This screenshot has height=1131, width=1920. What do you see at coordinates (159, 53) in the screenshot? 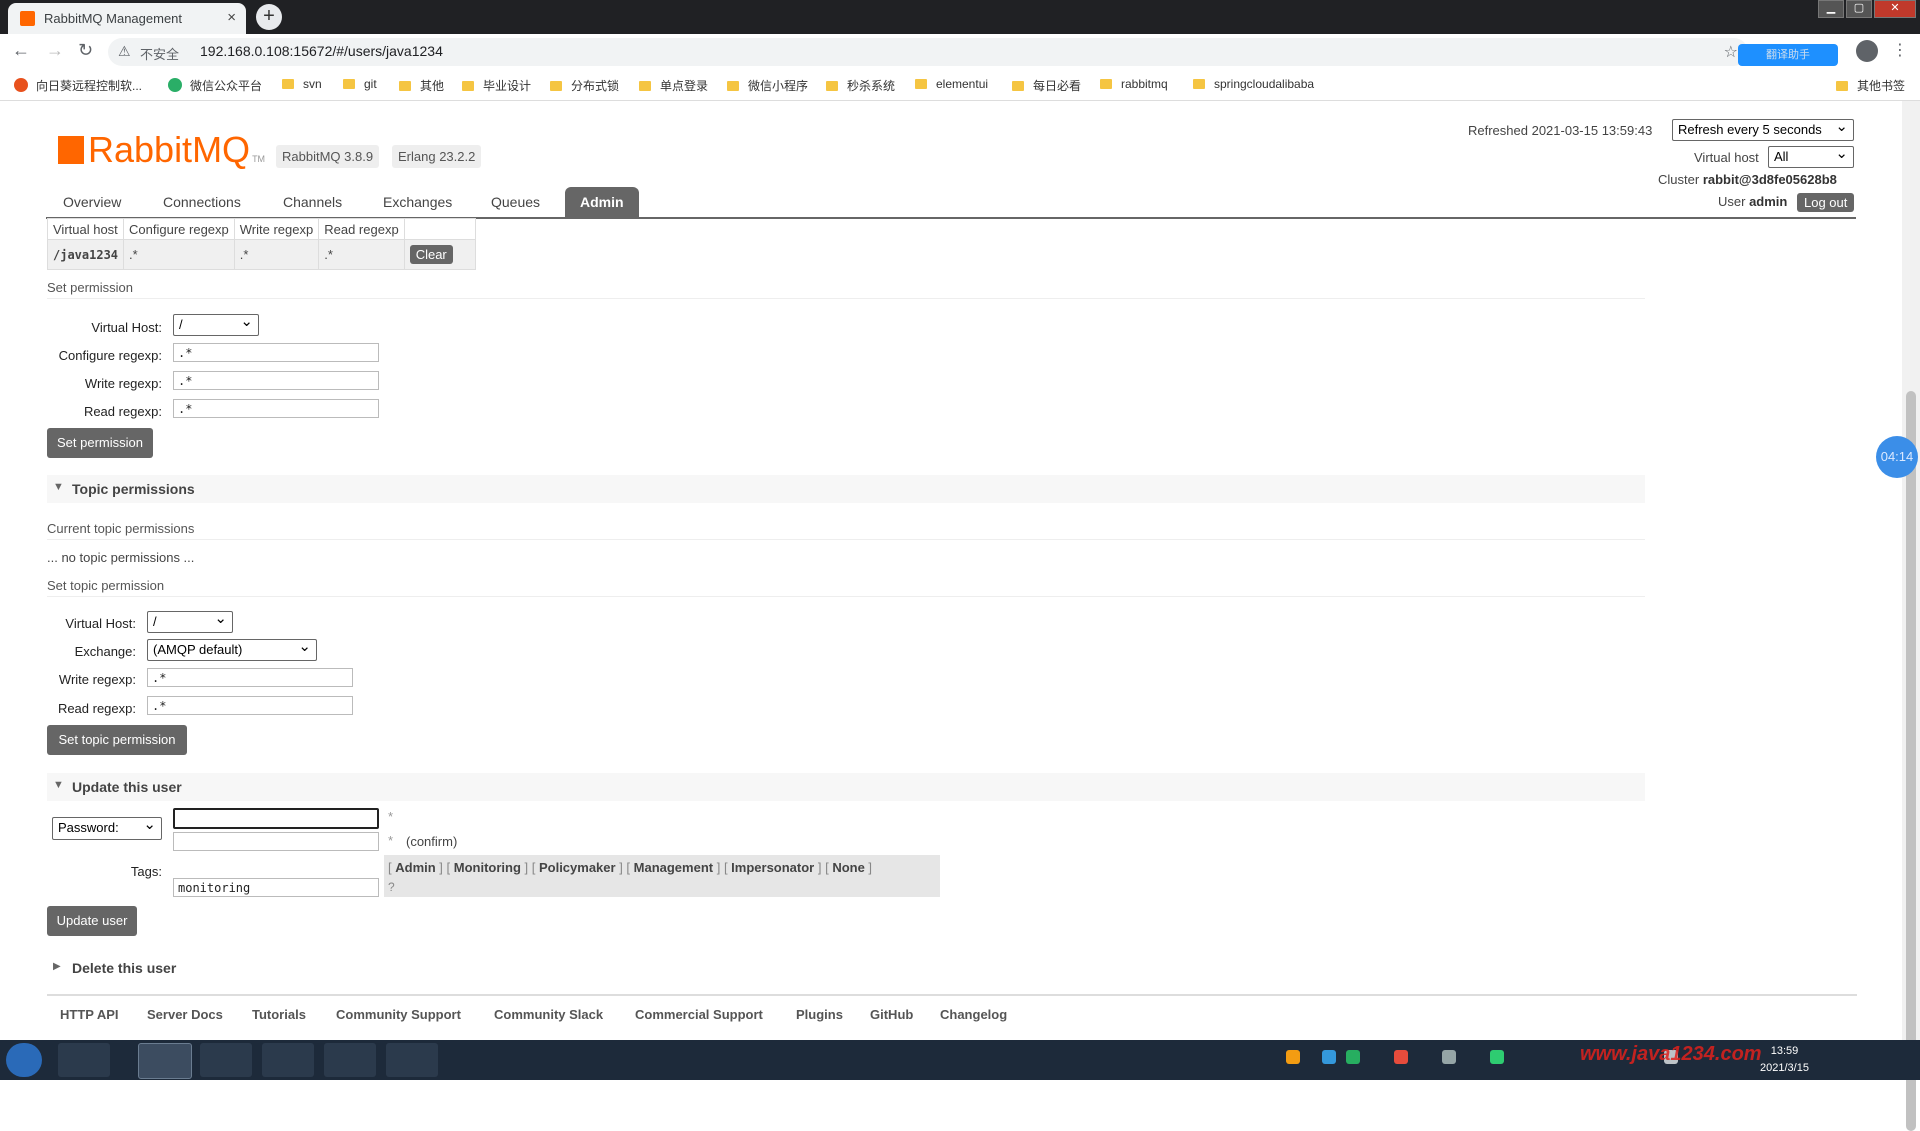
I see `security-label: 不安全` at bounding box center [159, 53].